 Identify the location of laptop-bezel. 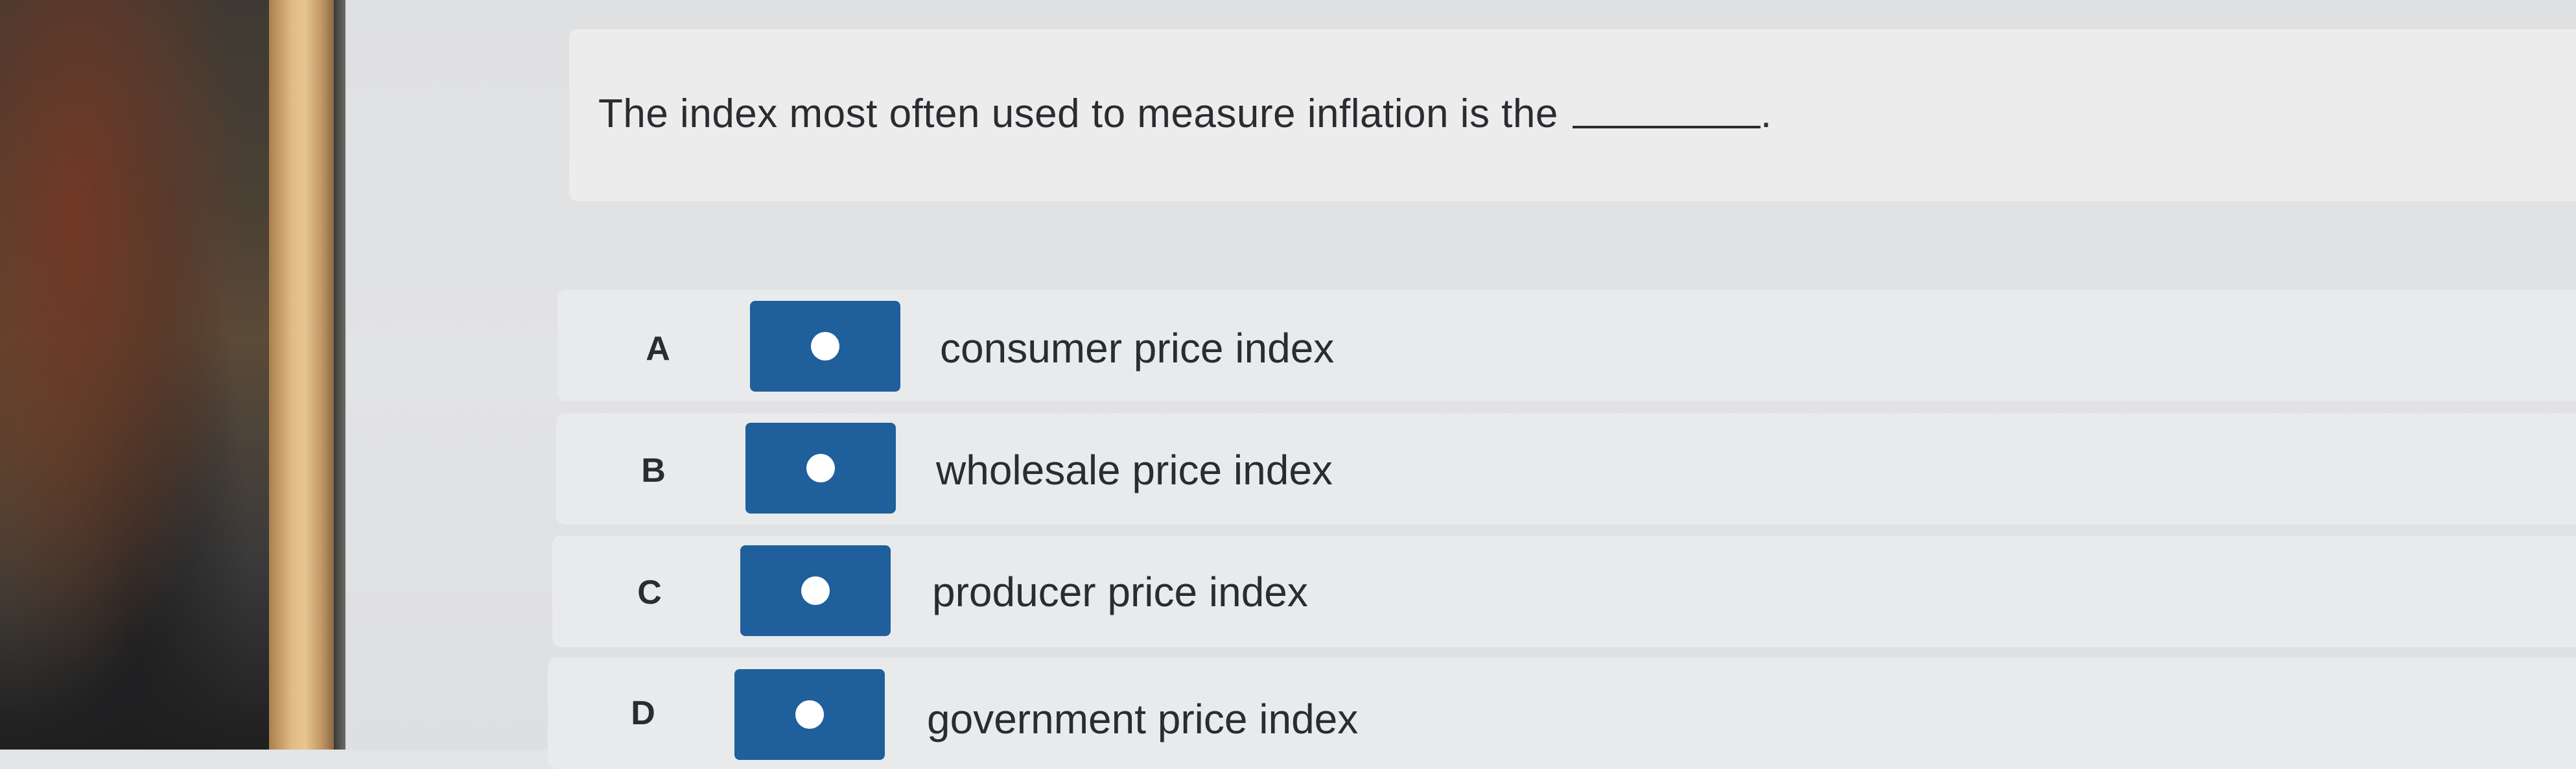
(301, 375).